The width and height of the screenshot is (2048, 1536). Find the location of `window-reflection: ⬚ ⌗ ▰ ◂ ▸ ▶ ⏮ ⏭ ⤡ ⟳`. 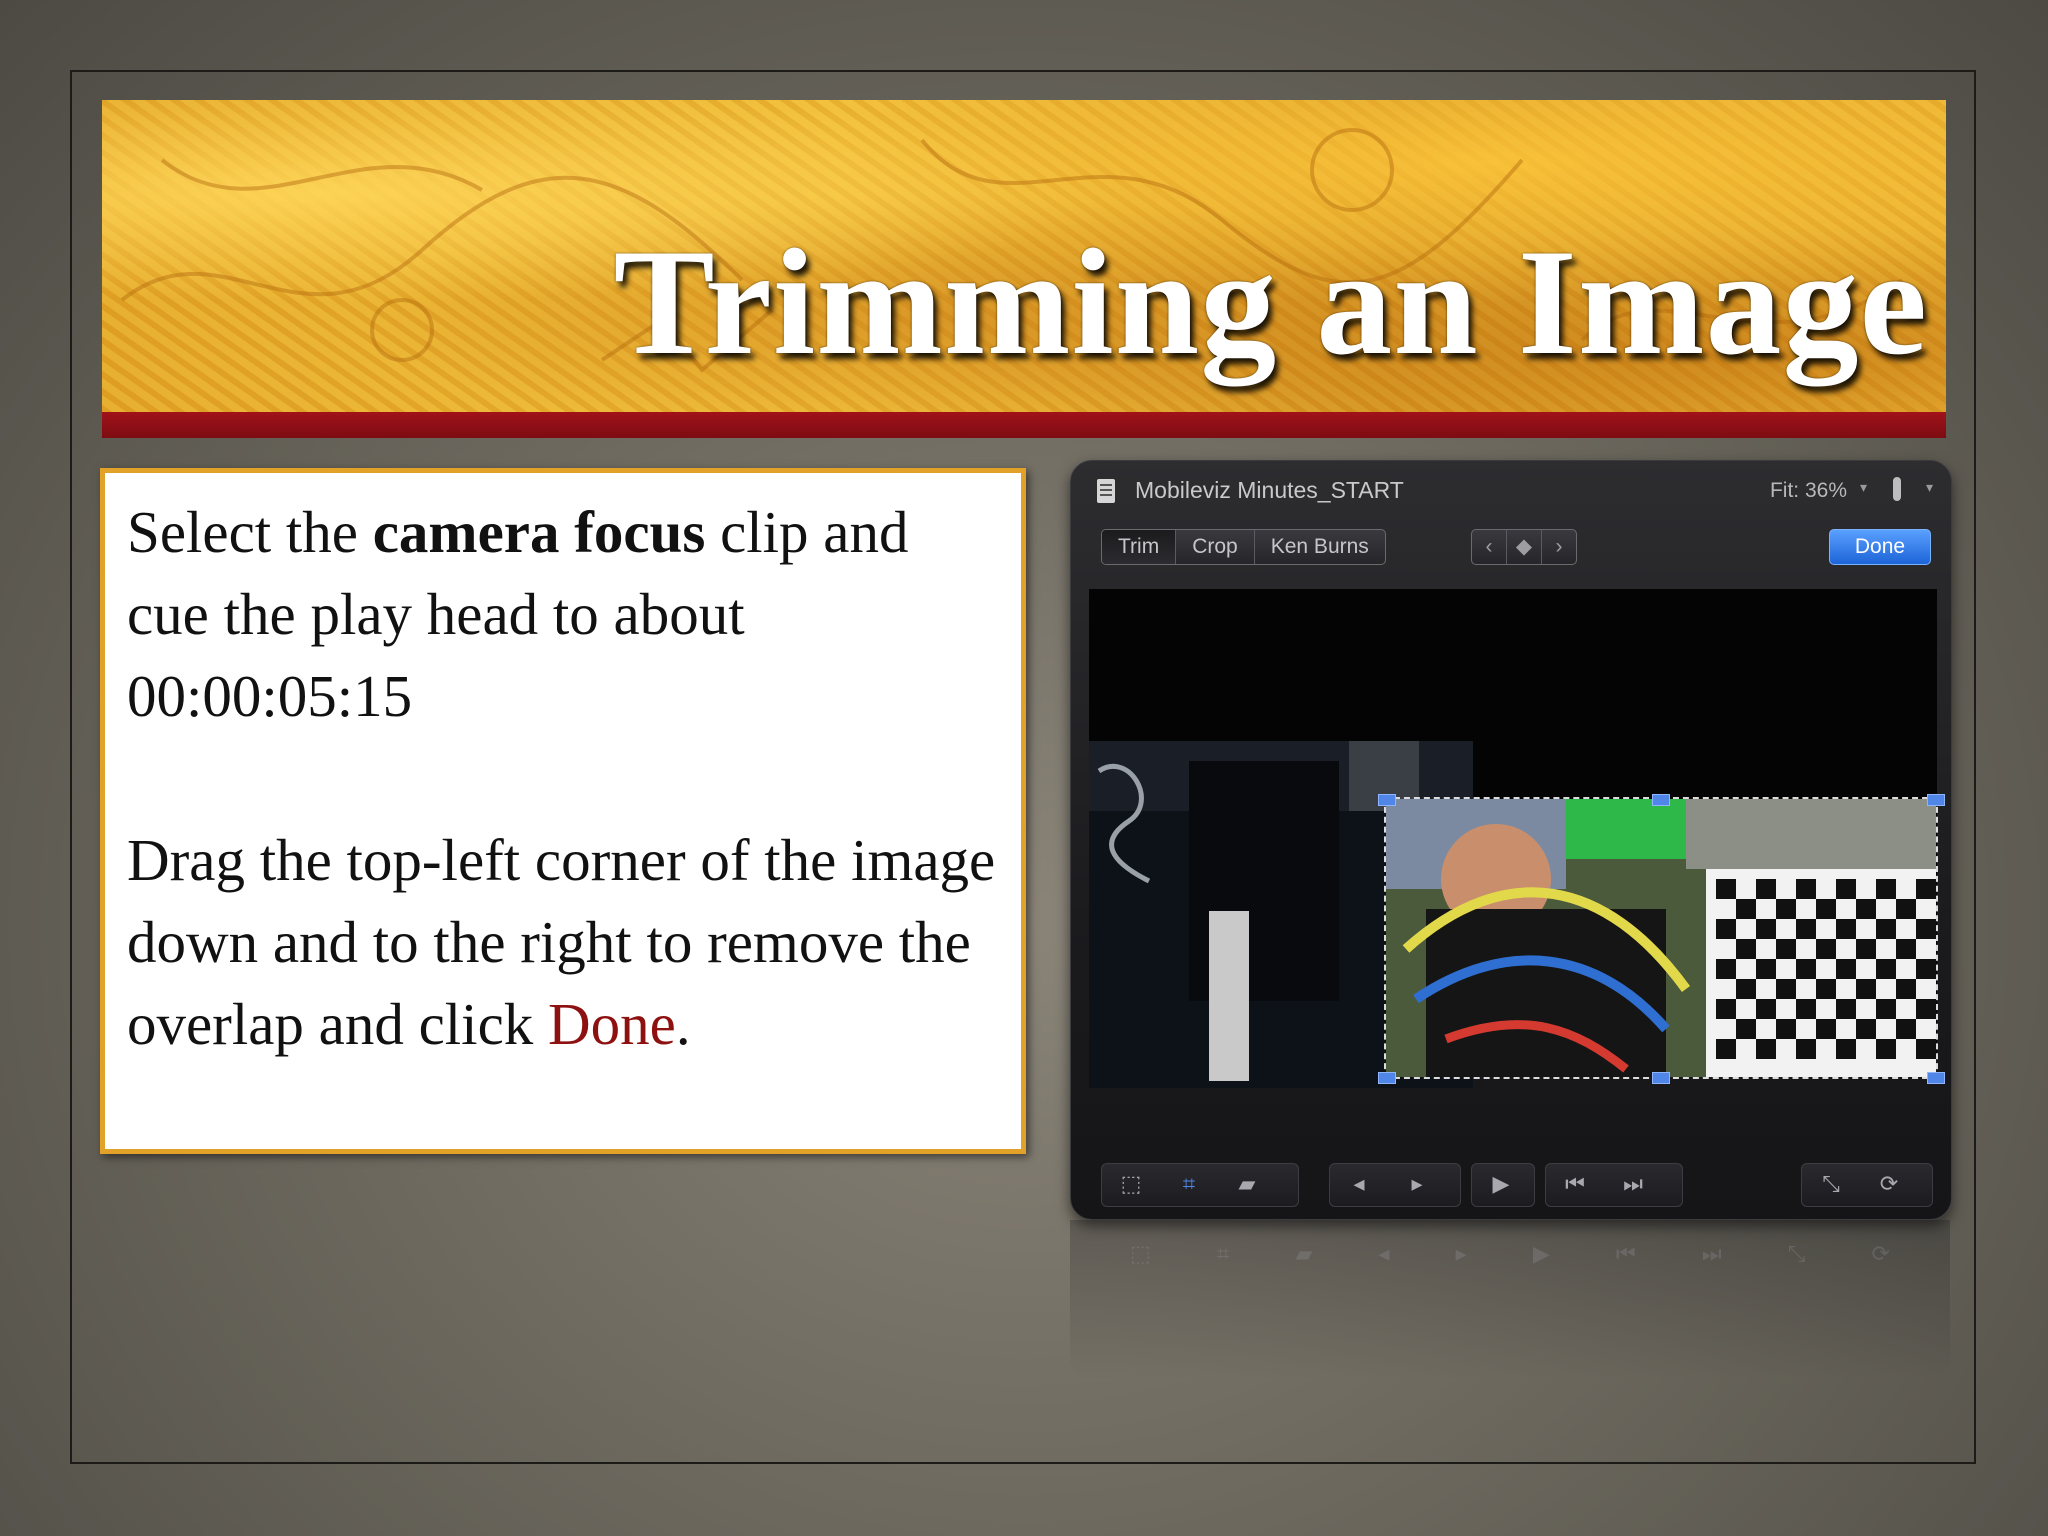

window-reflection: ⬚ ⌗ ▰ ◂ ▸ ▶ ⏮ ⏭ ⤡ ⟳ is located at coordinates (1510, 1300).